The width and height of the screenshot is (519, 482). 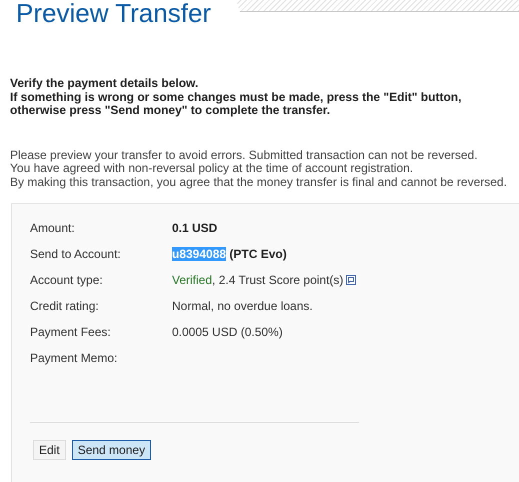 What do you see at coordinates (71, 332) in the screenshot?
I see `field-label: Payment Fees:` at bounding box center [71, 332].